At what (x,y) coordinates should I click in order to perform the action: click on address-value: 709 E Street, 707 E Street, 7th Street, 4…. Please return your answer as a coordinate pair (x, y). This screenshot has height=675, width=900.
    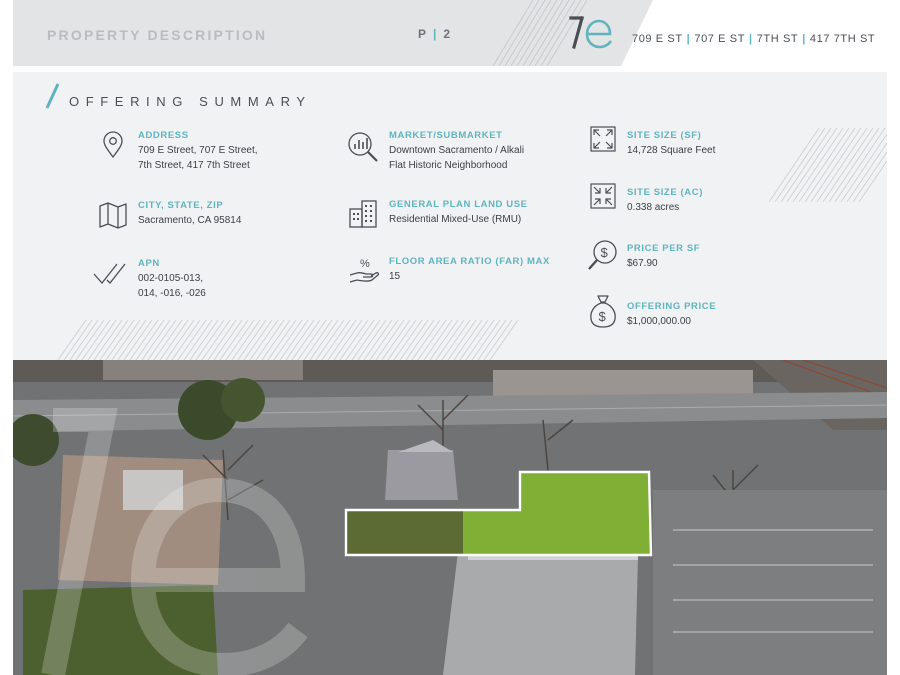
    Looking at the image, I should click on (198, 158).